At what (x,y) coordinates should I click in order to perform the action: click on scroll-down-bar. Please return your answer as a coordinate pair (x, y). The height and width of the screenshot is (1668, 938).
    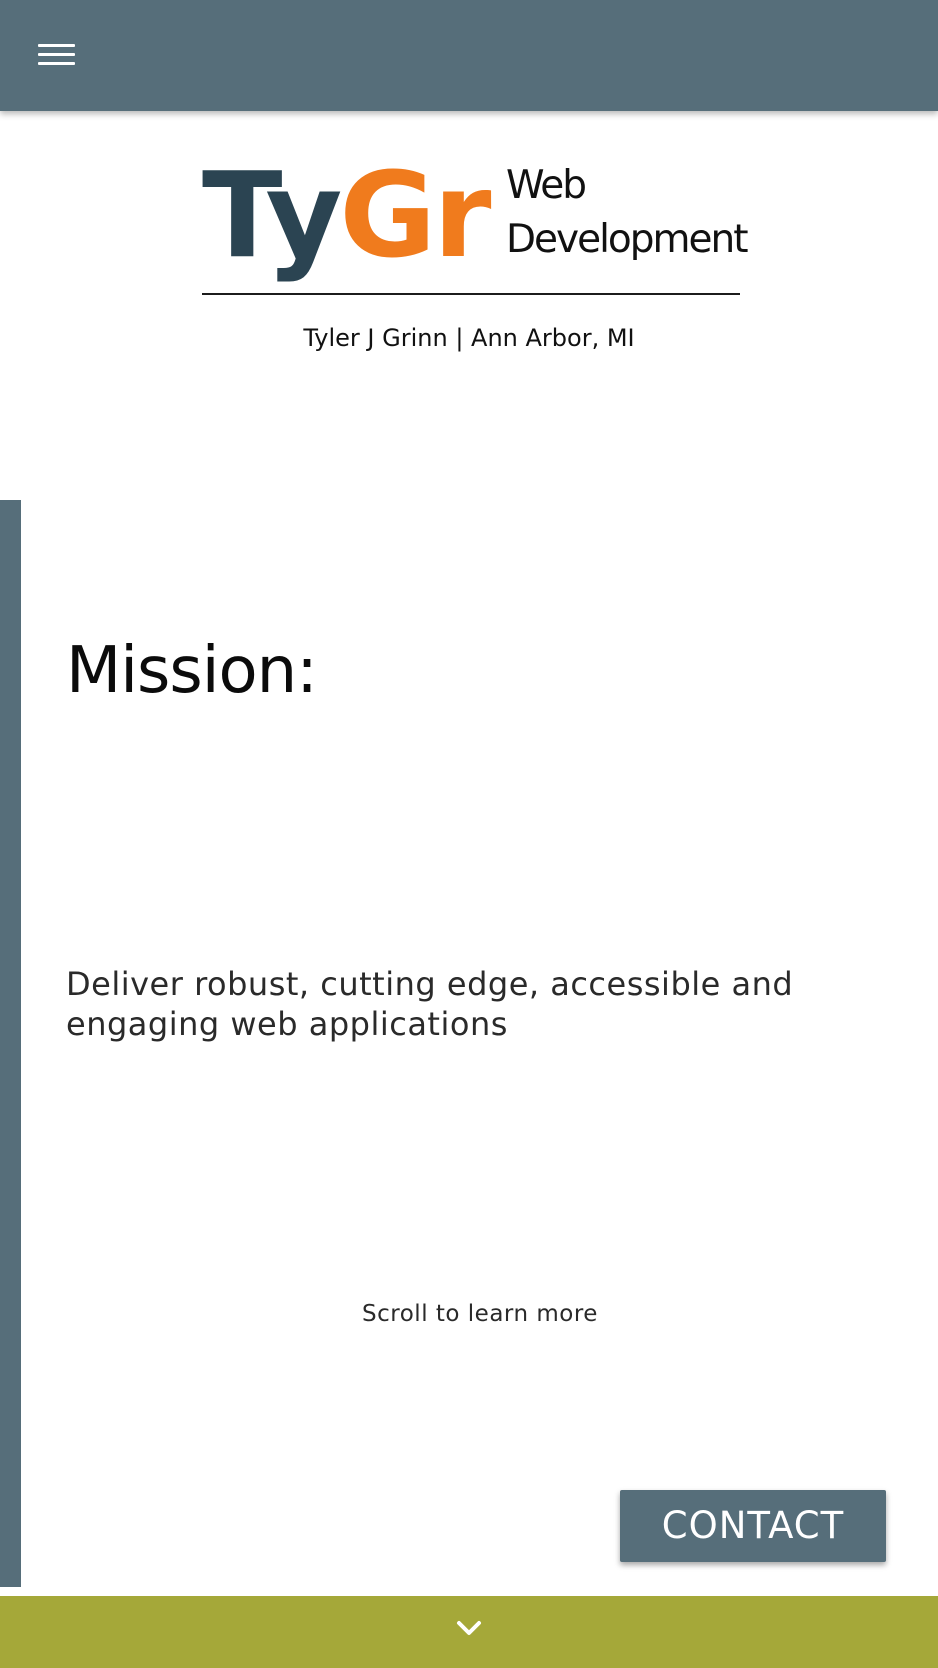
    Looking at the image, I should click on (469, 1632).